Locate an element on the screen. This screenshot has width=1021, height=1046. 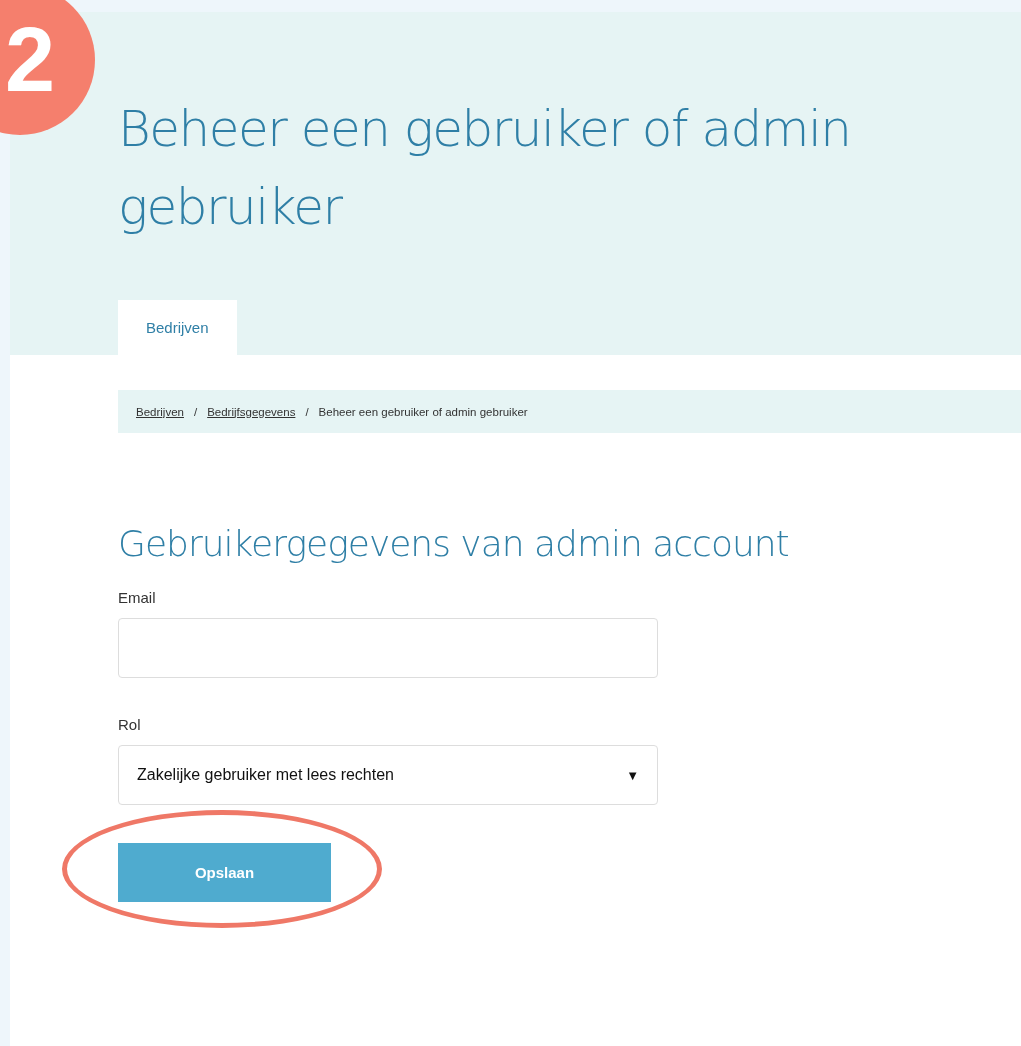
field-label: Email is located at coordinates (137, 597).